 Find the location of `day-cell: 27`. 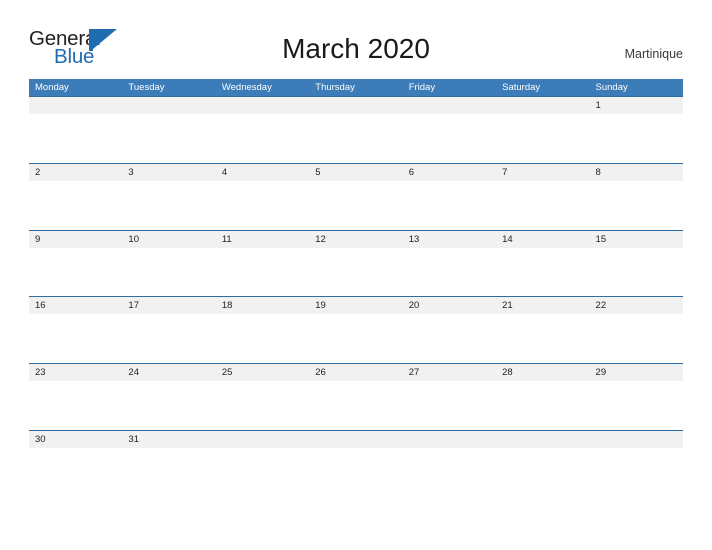

day-cell: 27 is located at coordinates (449, 372).